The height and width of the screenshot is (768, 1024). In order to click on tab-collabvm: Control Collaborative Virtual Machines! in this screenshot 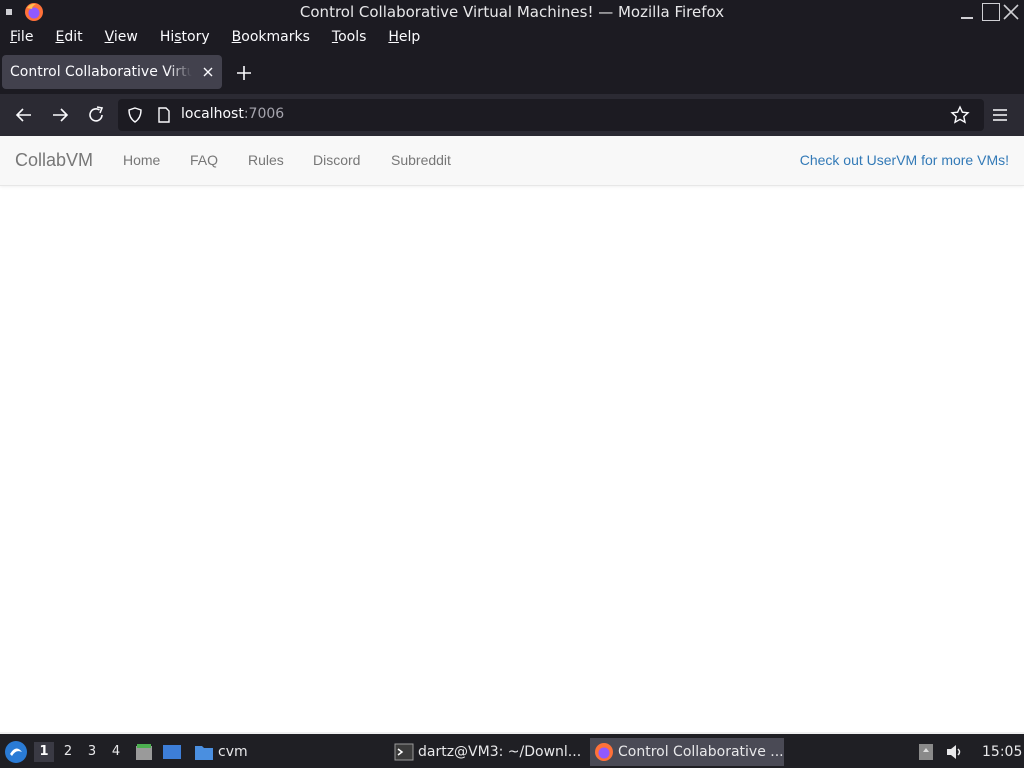, I will do `click(112, 72)`.